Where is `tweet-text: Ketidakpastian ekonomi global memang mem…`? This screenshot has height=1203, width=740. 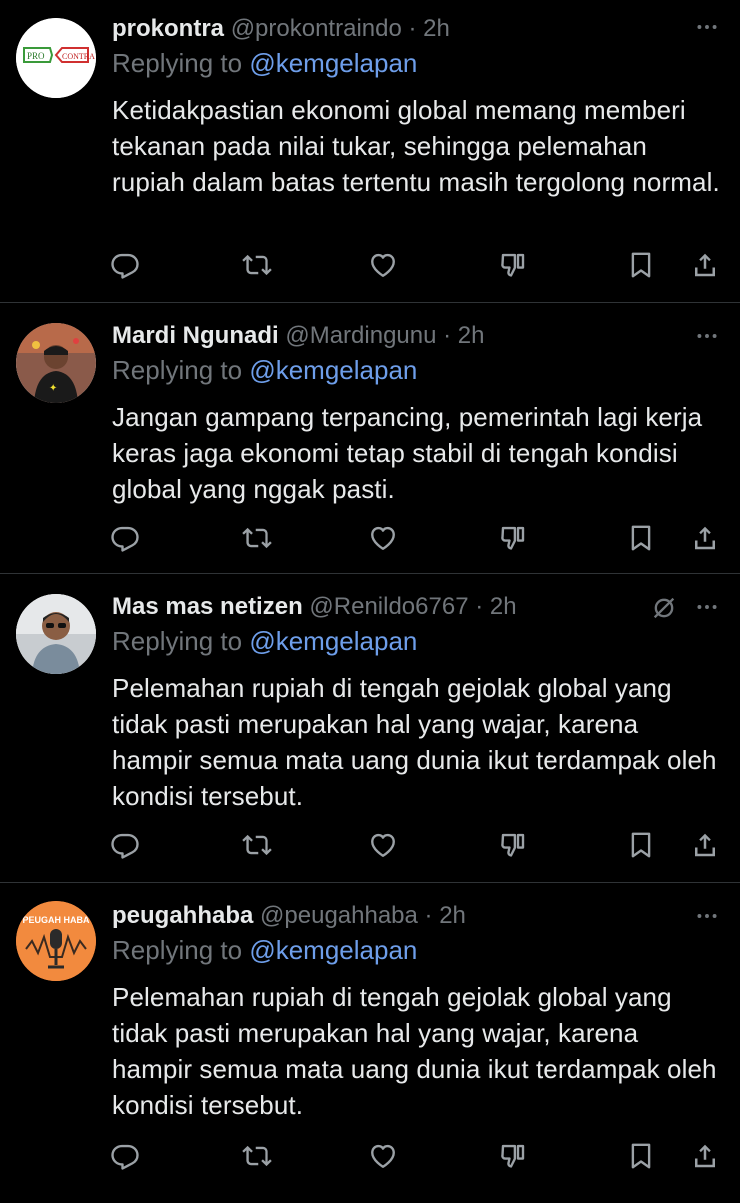 tweet-text: Ketidakpastian ekonomi global memang mem… is located at coordinates (416, 146).